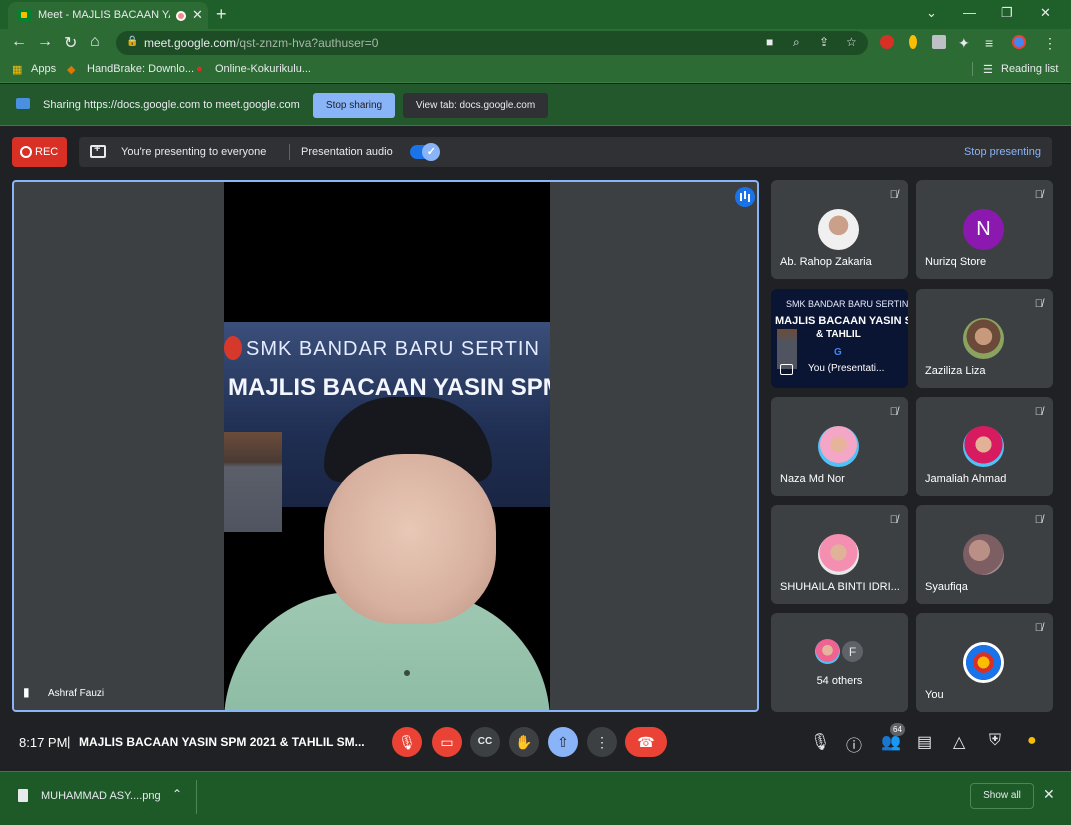 This screenshot has height=825, width=1071. What do you see at coordinates (1049, 794) in the screenshot?
I see `close-icon: ✕` at bounding box center [1049, 794].